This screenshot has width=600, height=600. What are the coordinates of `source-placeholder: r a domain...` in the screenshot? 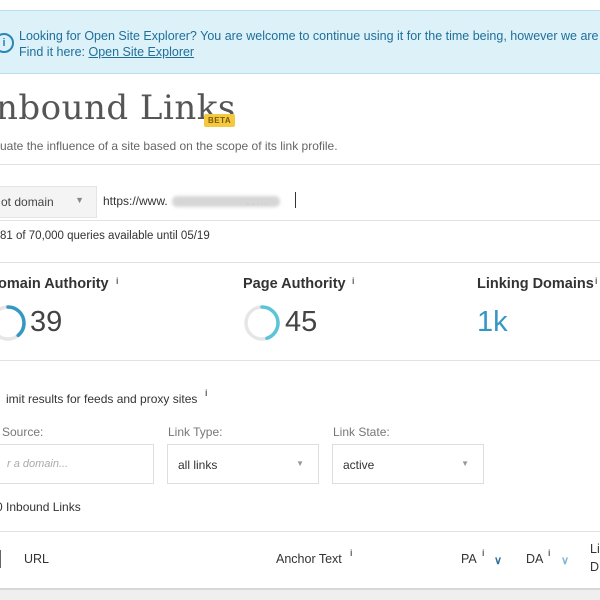 It's located at (38, 464).